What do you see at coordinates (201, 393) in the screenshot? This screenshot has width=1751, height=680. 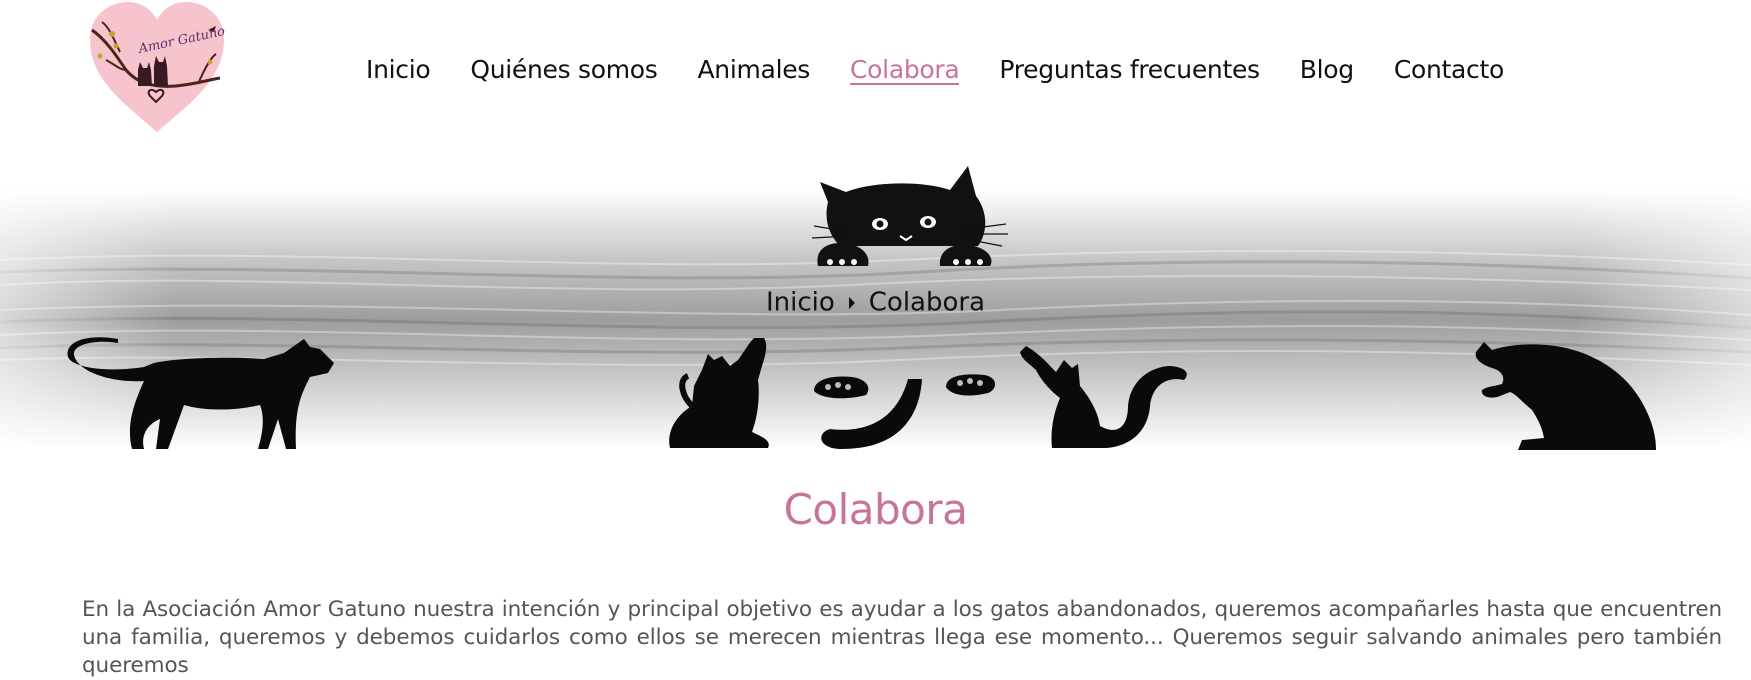 I see `walking-cat-silhouette-icon` at bounding box center [201, 393].